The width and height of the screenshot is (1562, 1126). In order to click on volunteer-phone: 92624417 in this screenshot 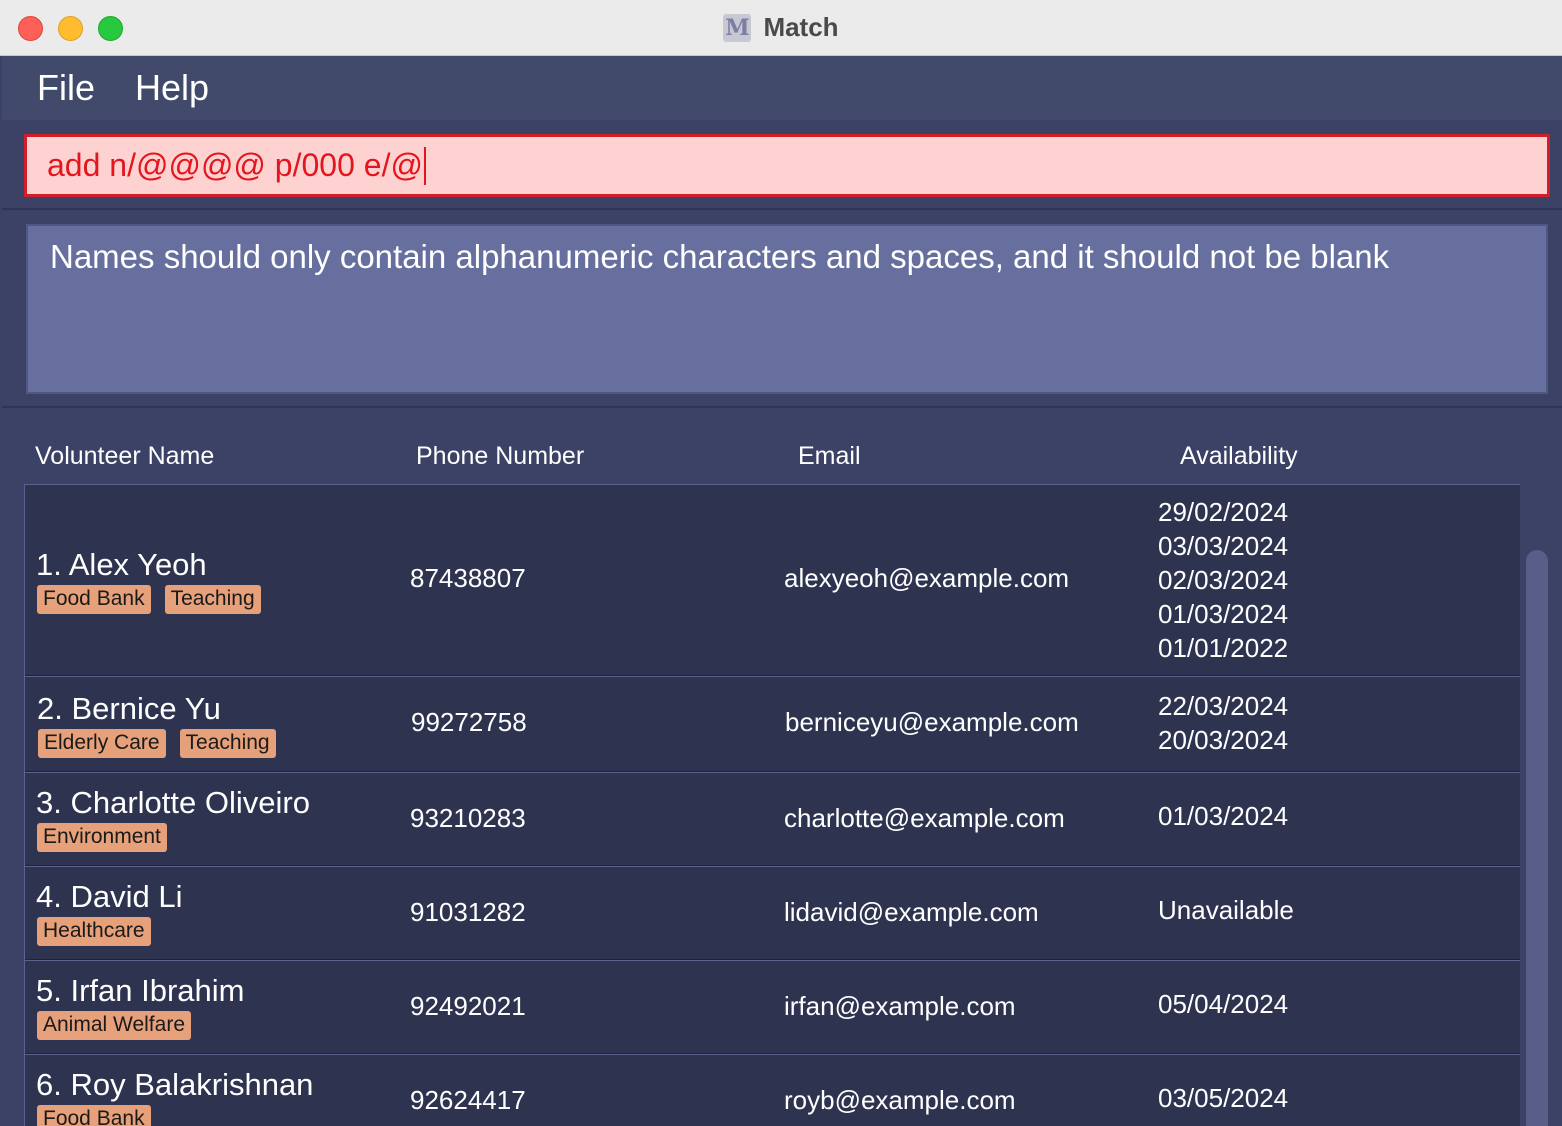, I will do `click(468, 1100)`.